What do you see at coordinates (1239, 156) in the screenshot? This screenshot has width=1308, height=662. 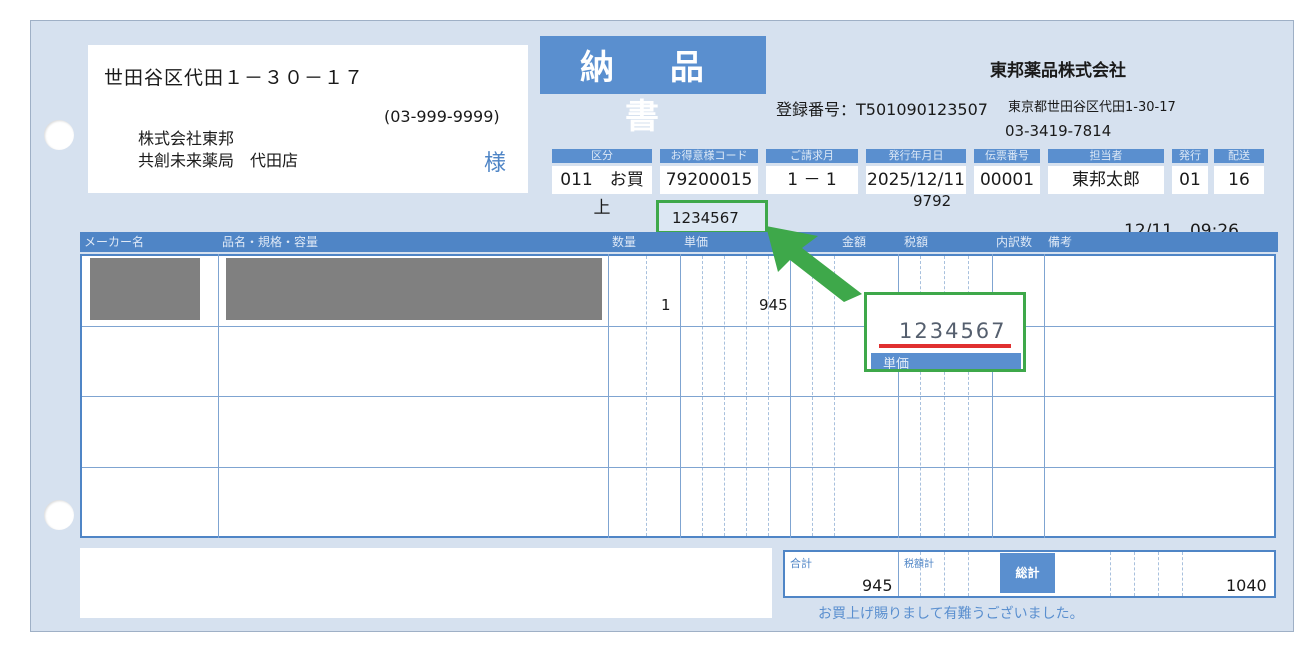 I see `header-label-delivery: 配送` at bounding box center [1239, 156].